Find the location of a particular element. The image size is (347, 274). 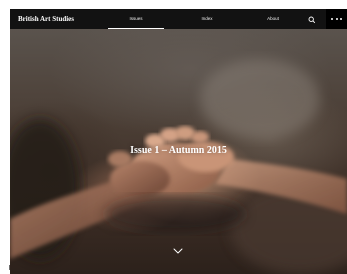

search-button is located at coordinates (312, 19).